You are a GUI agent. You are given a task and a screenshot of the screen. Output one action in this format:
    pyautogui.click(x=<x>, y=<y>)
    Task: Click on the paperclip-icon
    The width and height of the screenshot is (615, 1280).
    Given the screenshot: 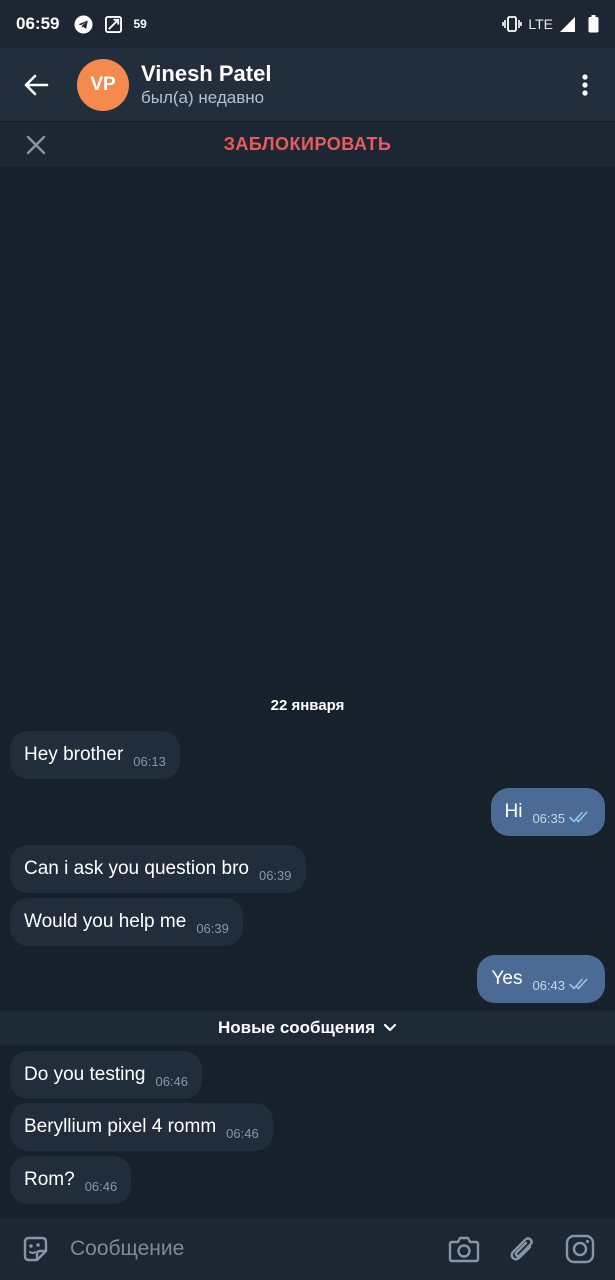 What is the action you would take?
    pyautogui.click(x=521, y=1249)
    